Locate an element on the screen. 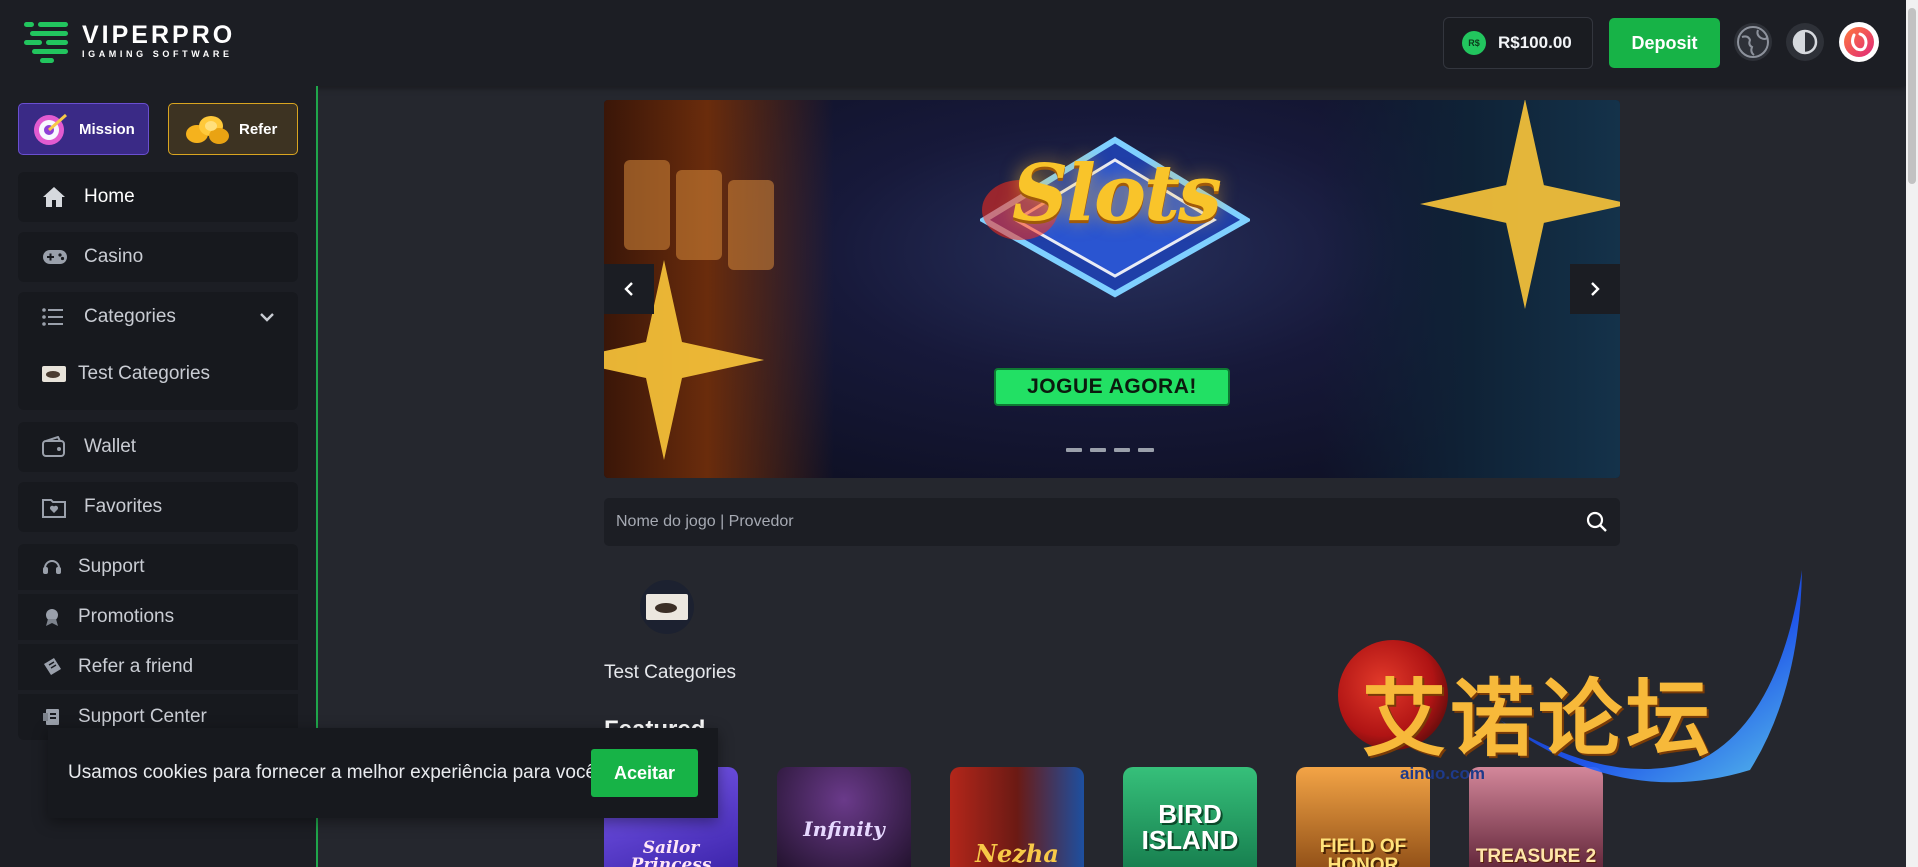 The width and height of the screenshot is (1918, 867). user-avatar is located at coordinates (1859, 42).